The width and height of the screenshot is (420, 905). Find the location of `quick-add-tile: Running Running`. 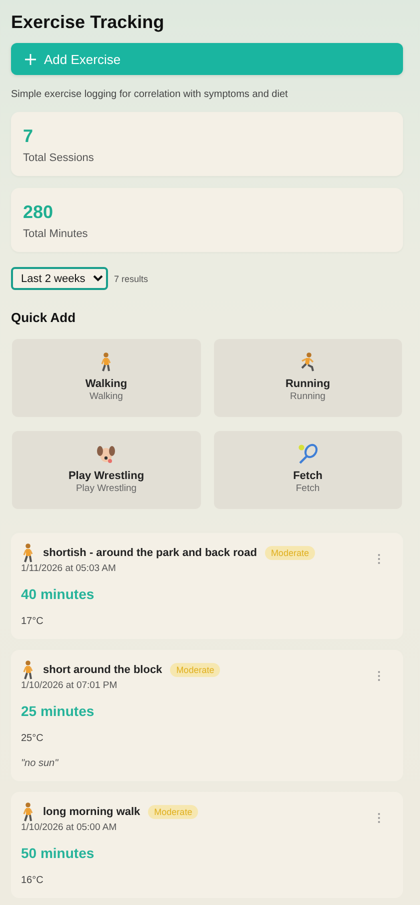

quick-add-tile: Running Running is located at coordinates (308, 378).